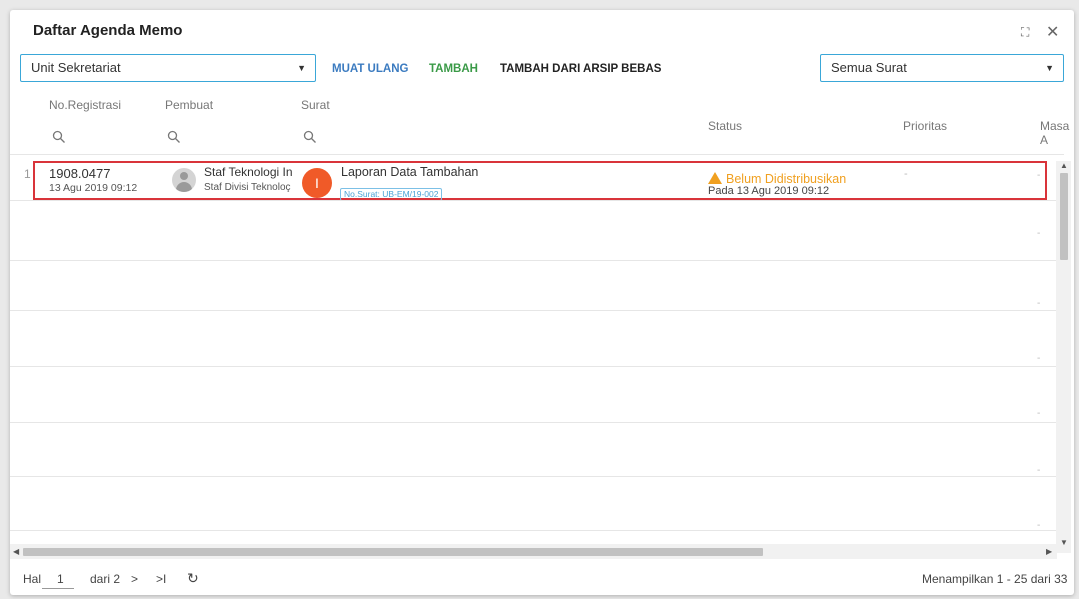 The image size is (1079, 599). Describe the element at coordinates (580, 69) in the screenshot. I see `add-from-archive-button: TAMBAH DARI ARSIP BEBAS` at that location.